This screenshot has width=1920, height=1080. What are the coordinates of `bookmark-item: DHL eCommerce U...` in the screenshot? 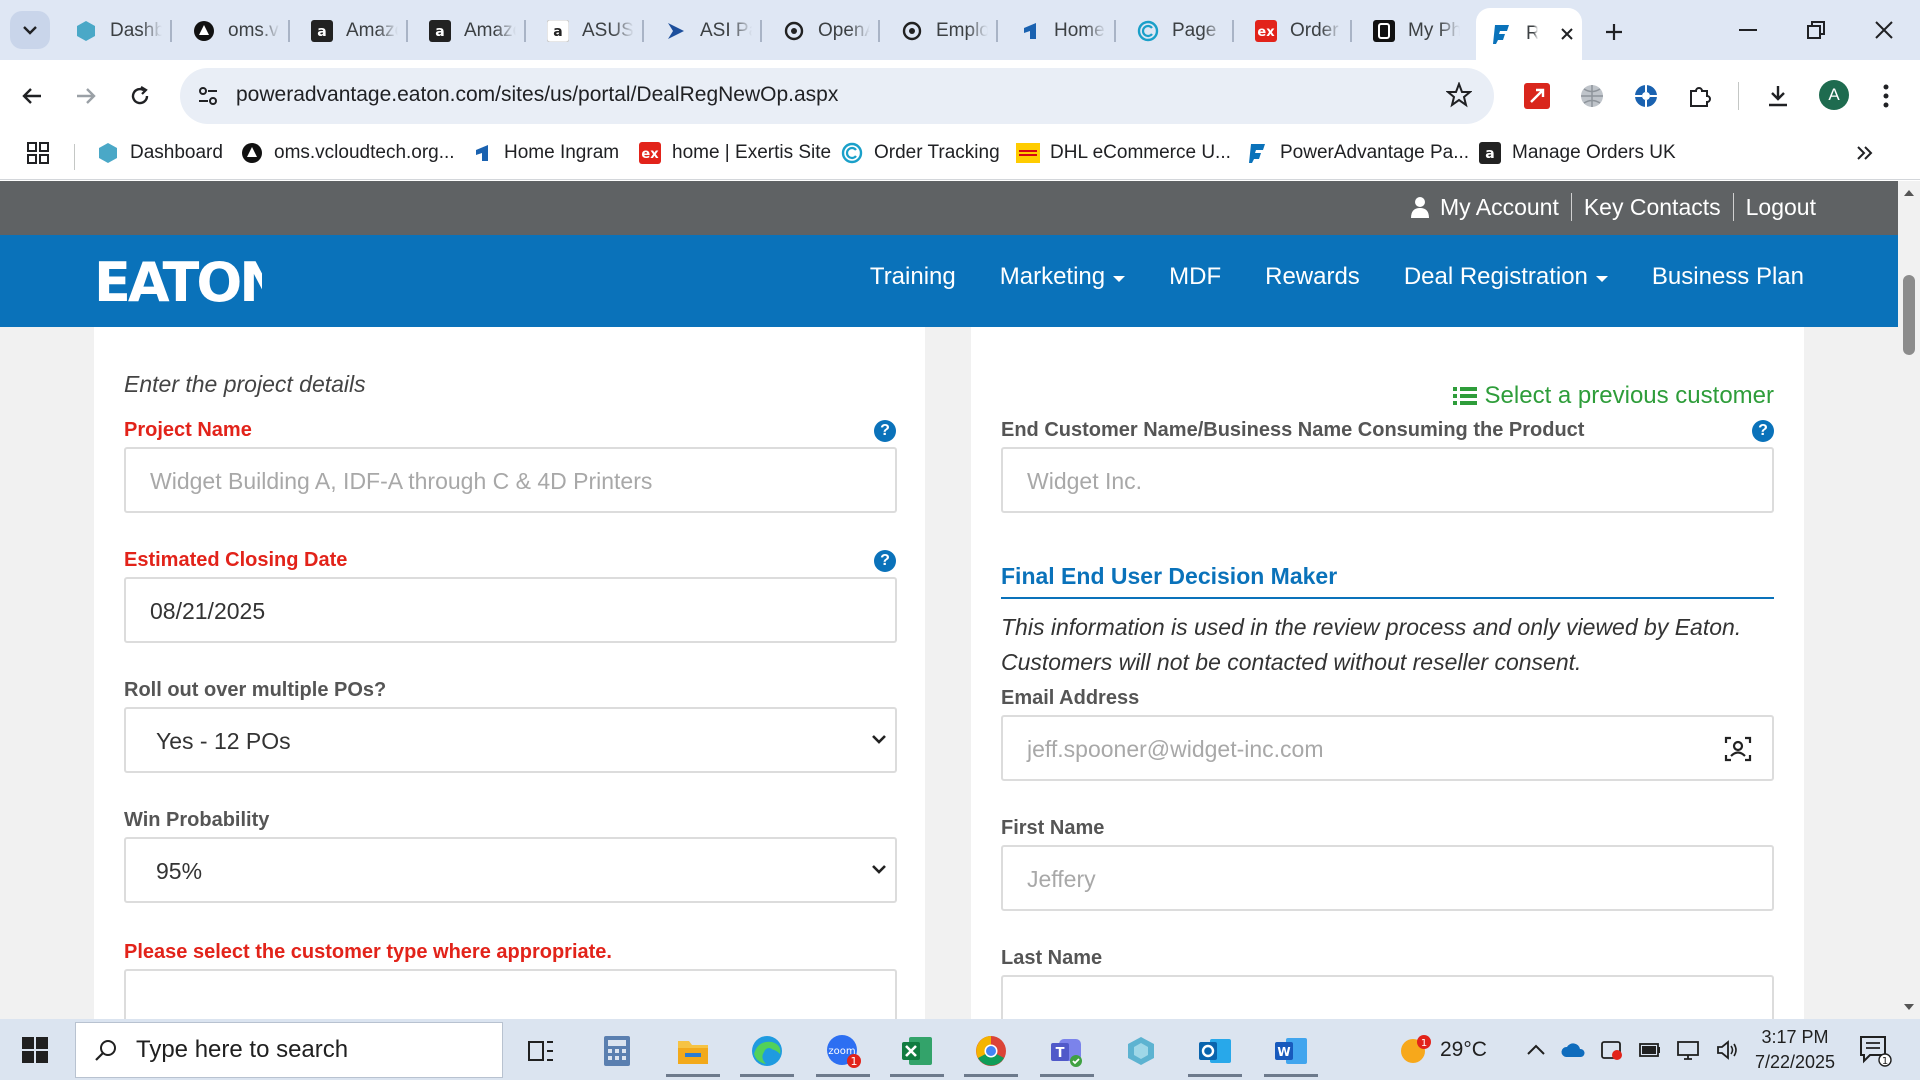 It's located at (1123, 153).